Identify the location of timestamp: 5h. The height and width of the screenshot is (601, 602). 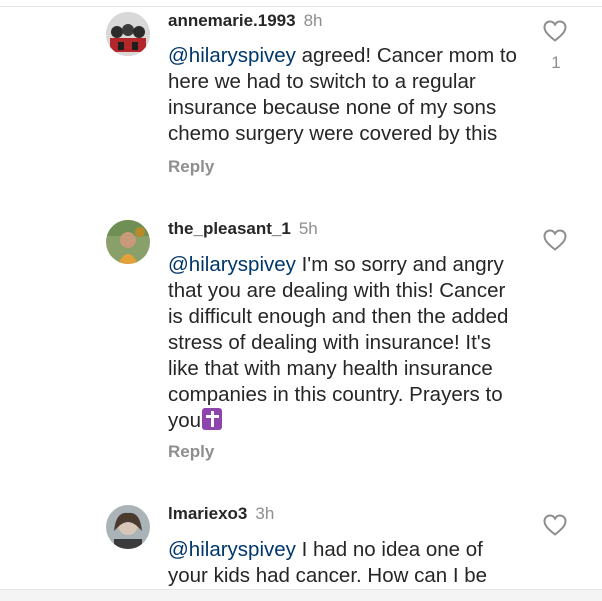
(308, 228).